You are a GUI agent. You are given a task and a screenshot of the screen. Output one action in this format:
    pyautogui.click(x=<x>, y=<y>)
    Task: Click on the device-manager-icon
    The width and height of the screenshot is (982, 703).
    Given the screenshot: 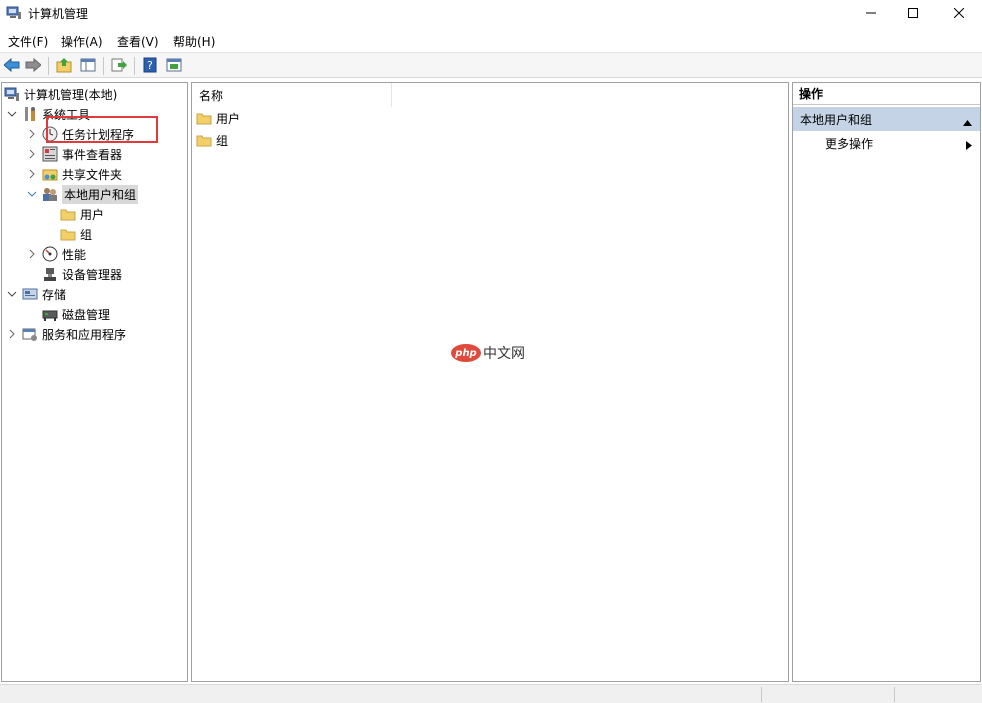 What is the action you would take?
    pyautogui.click(x=50, y=274)
    